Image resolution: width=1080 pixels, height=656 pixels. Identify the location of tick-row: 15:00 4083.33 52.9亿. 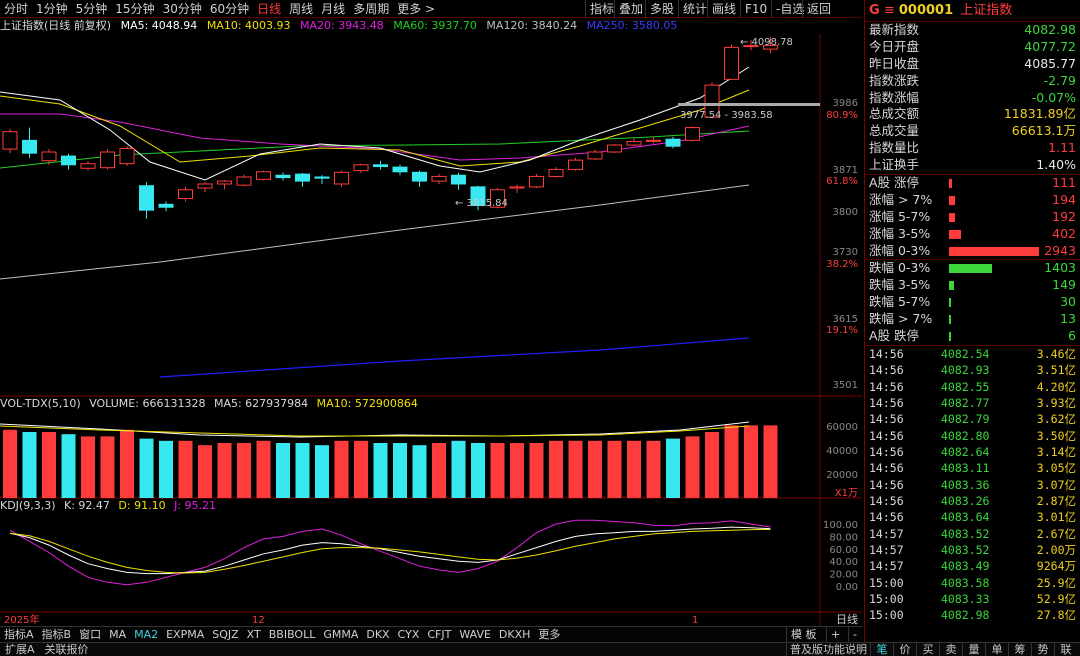
(972, 599).